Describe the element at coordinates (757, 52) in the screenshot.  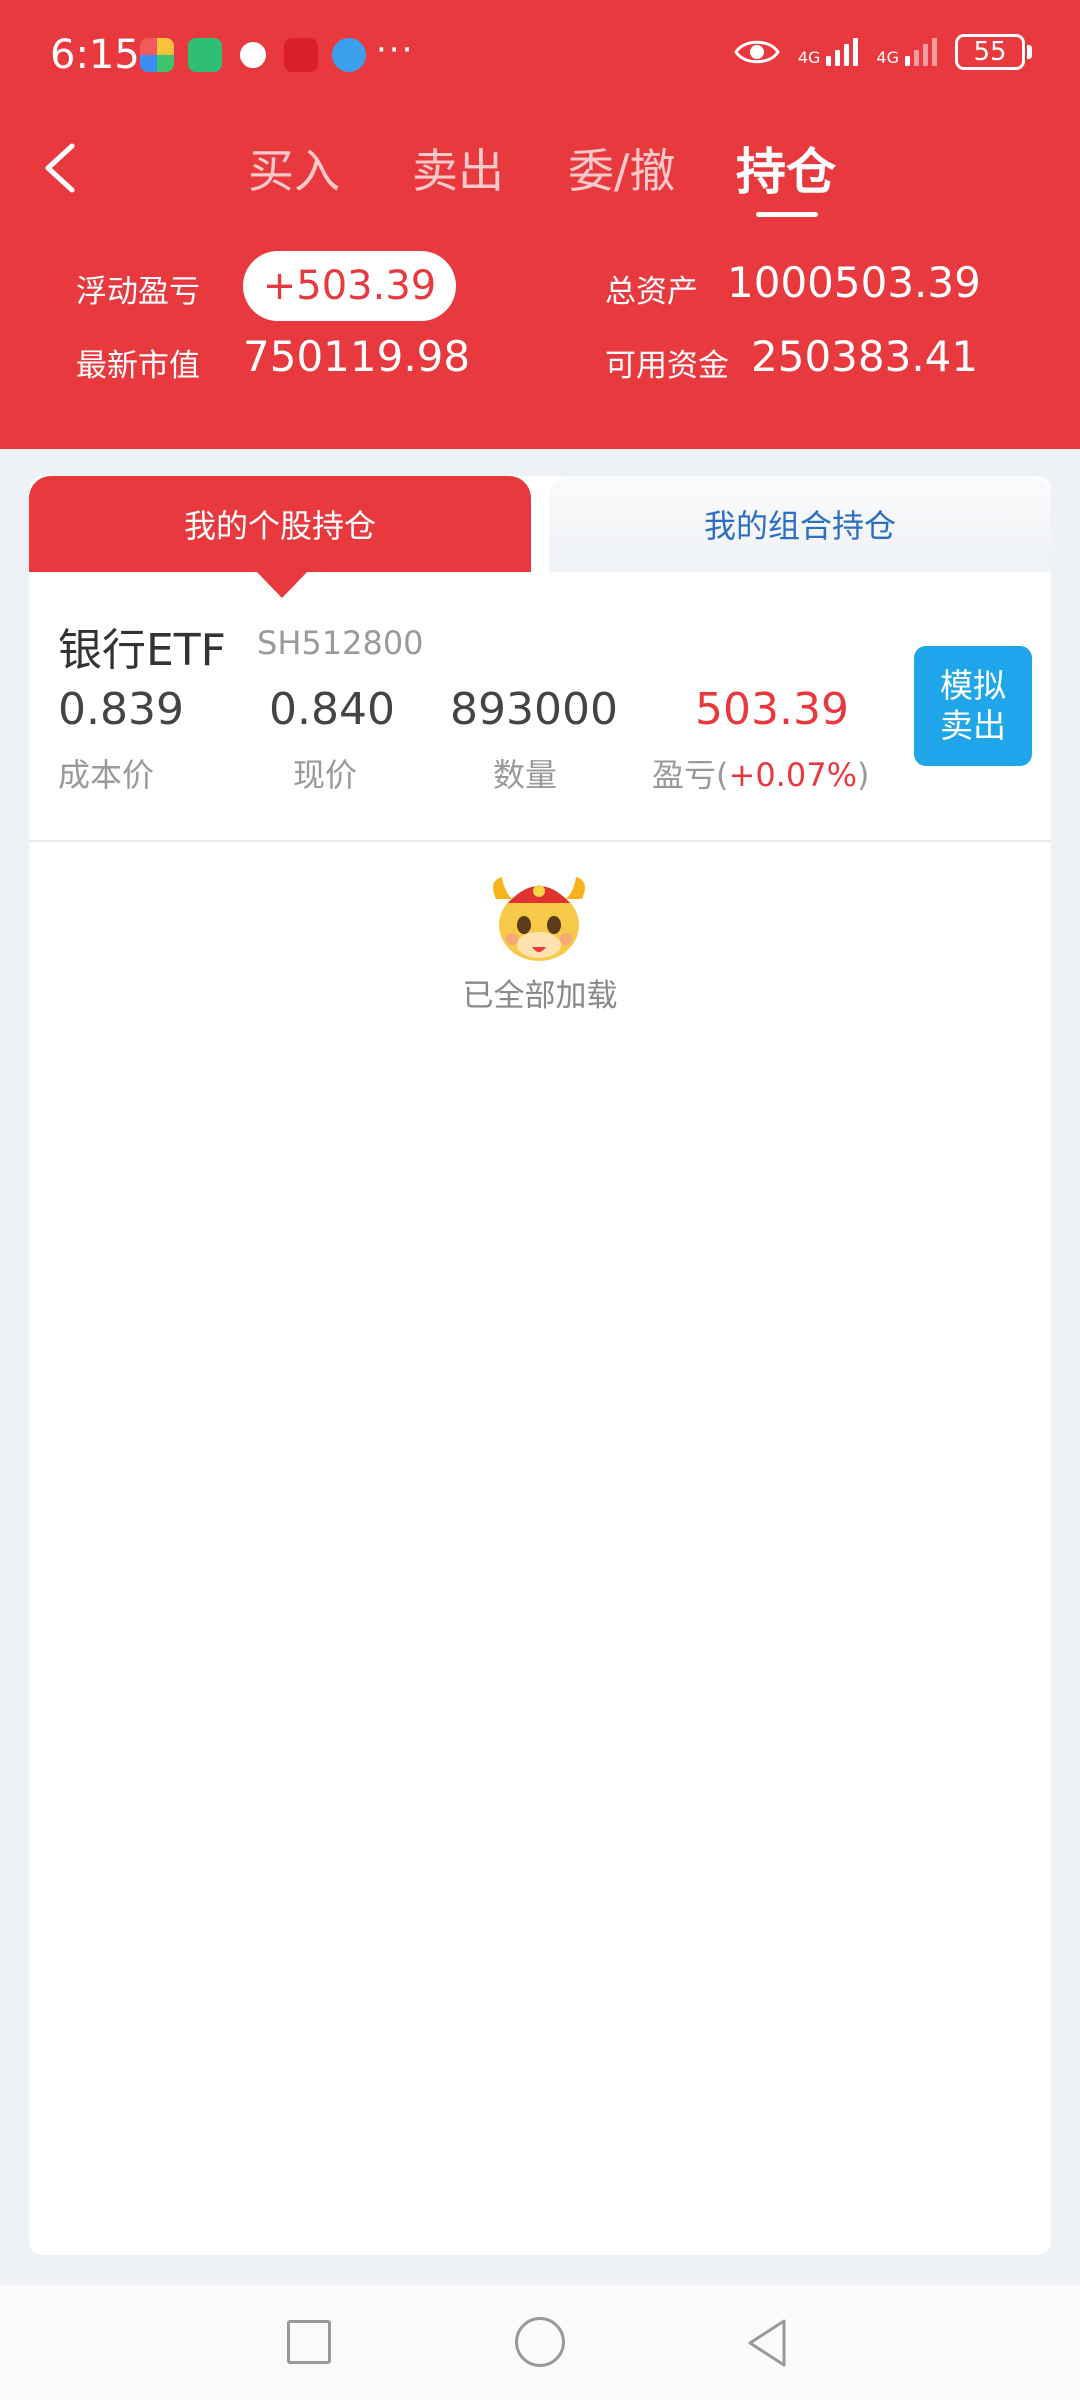
I see `eye-icon` at that location.